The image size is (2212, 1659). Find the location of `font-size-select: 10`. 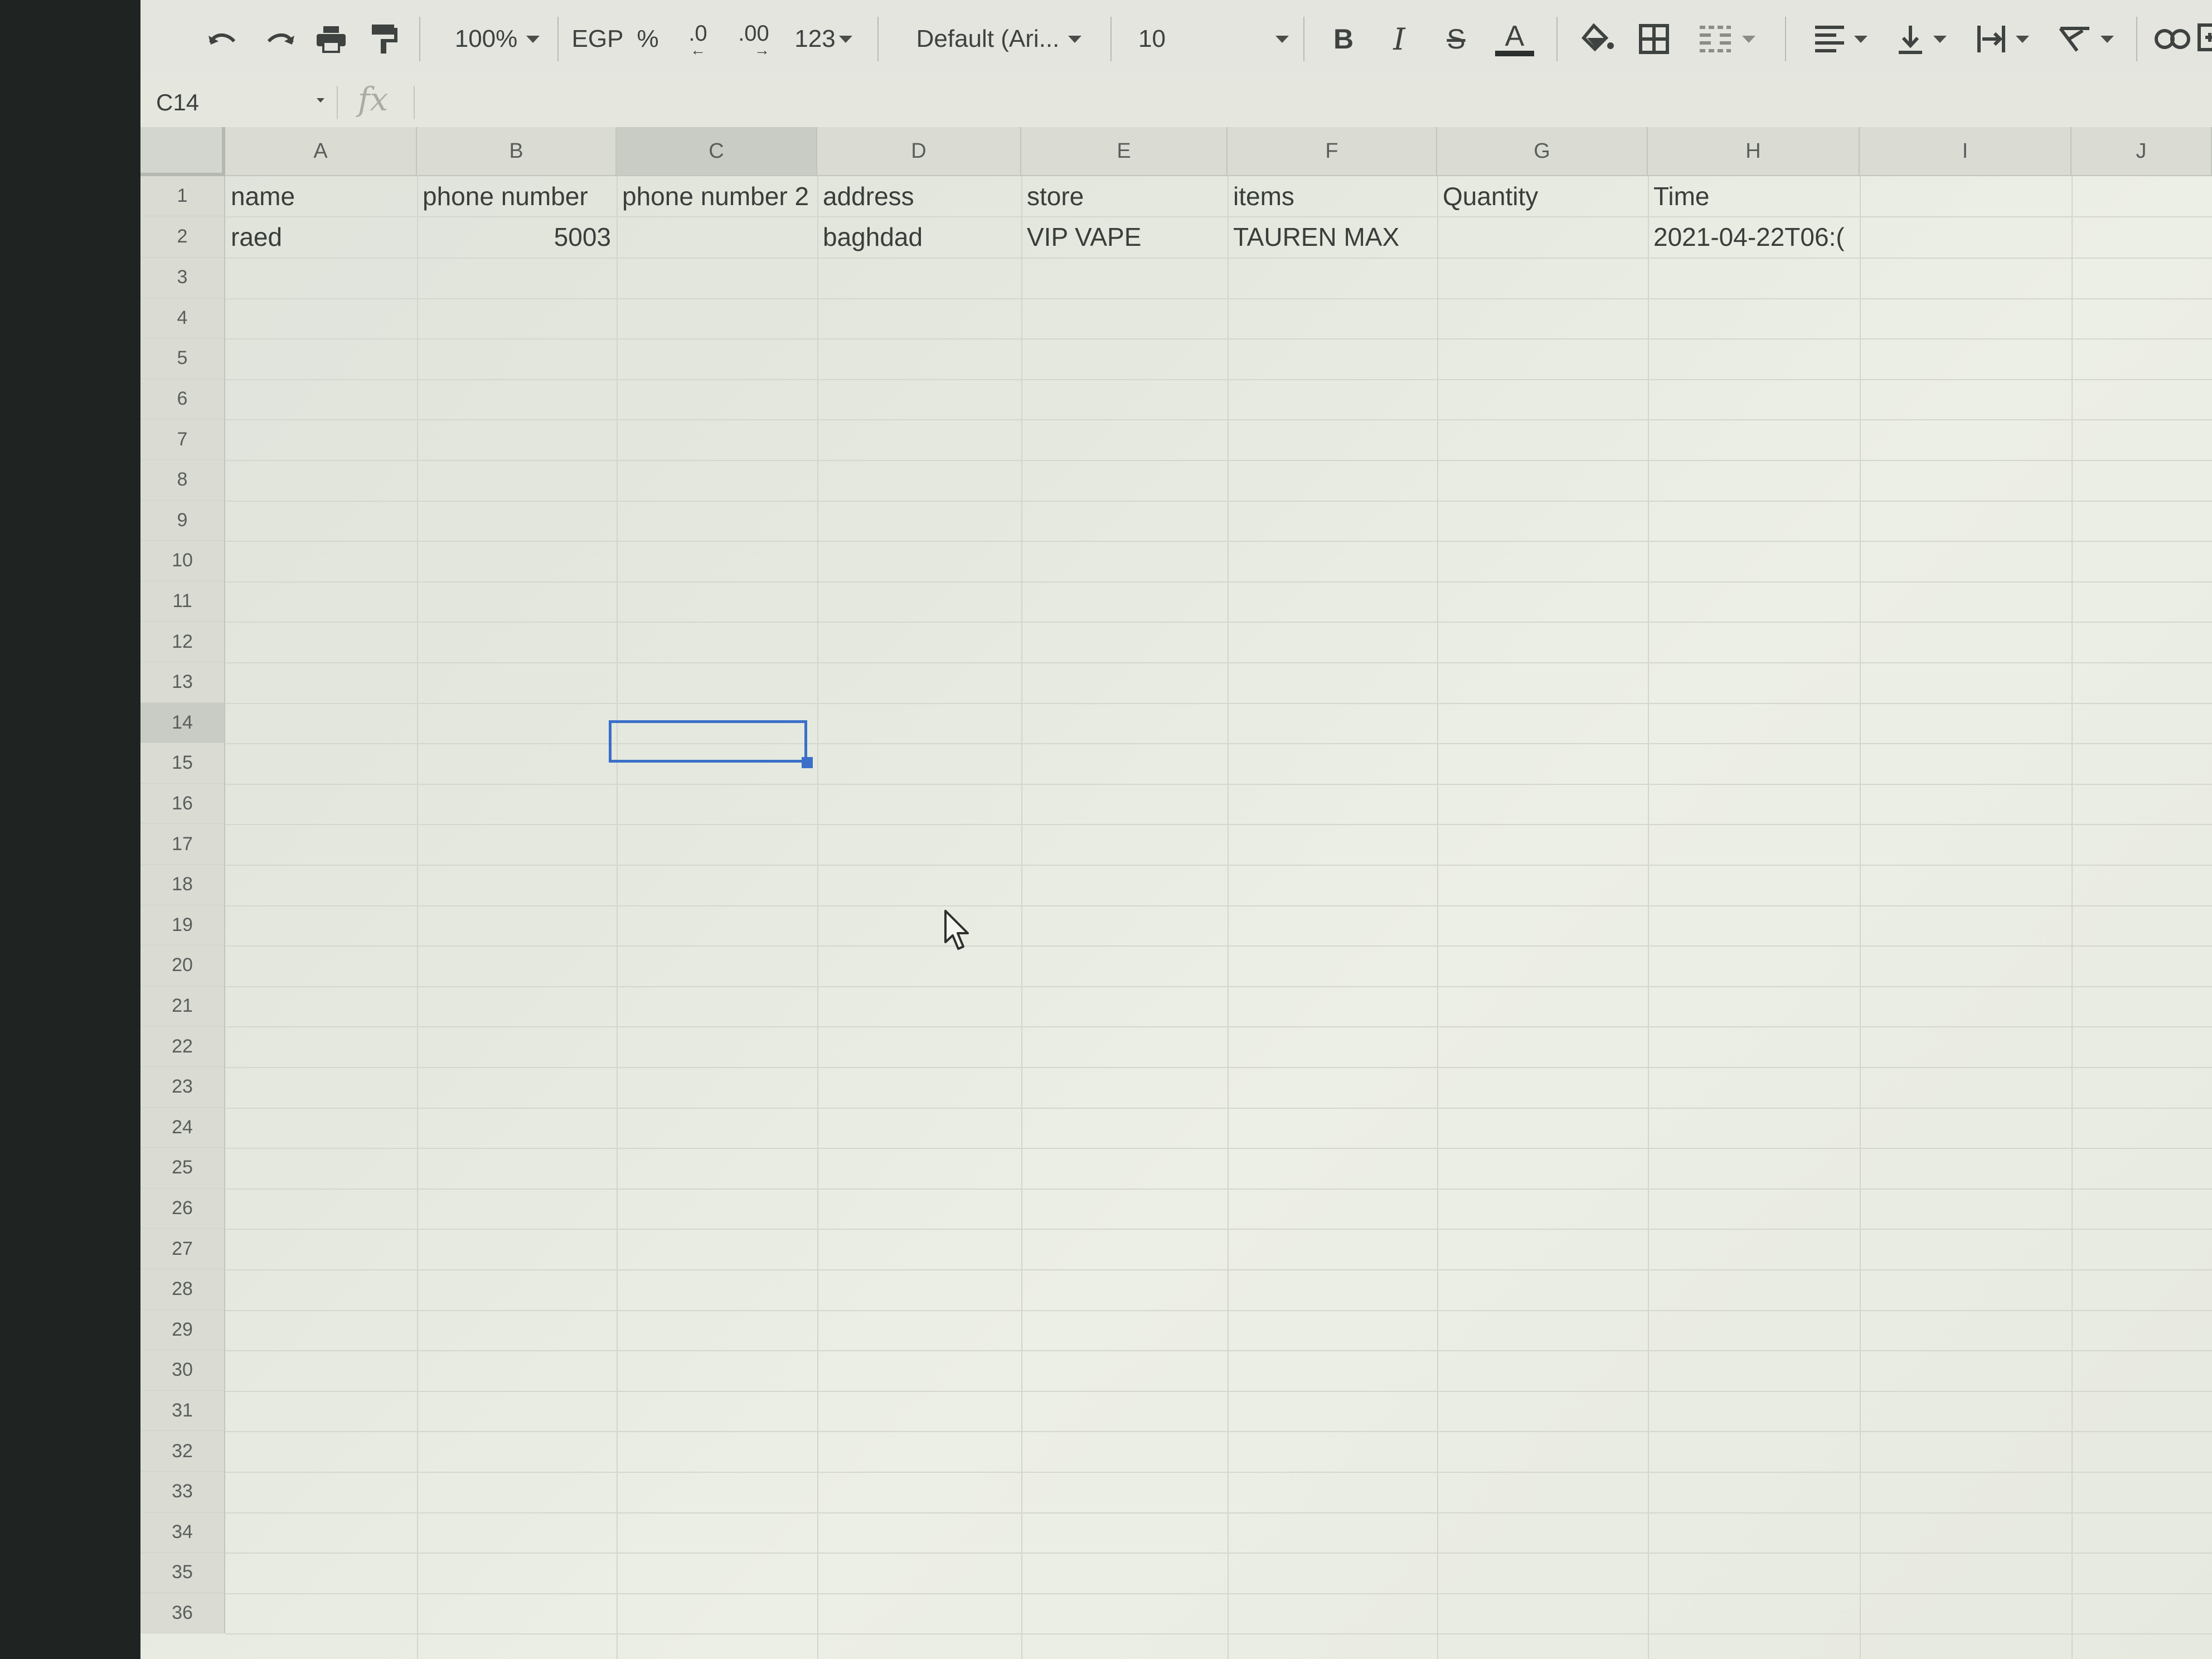

font-size-select: 10 is located at coordinates (1213, 39).